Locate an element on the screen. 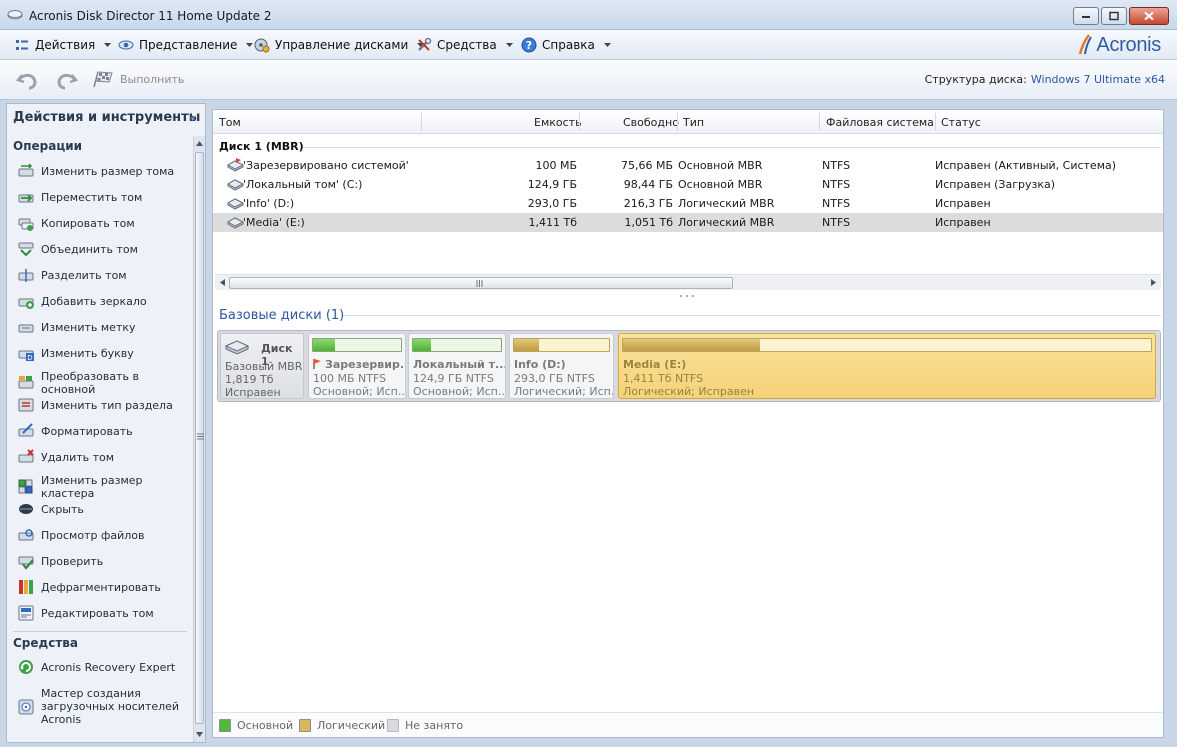 The image size is (1177, 747). panel-item-change-partition-type: Изменить тип раздела is located at coordinates (103, 405).